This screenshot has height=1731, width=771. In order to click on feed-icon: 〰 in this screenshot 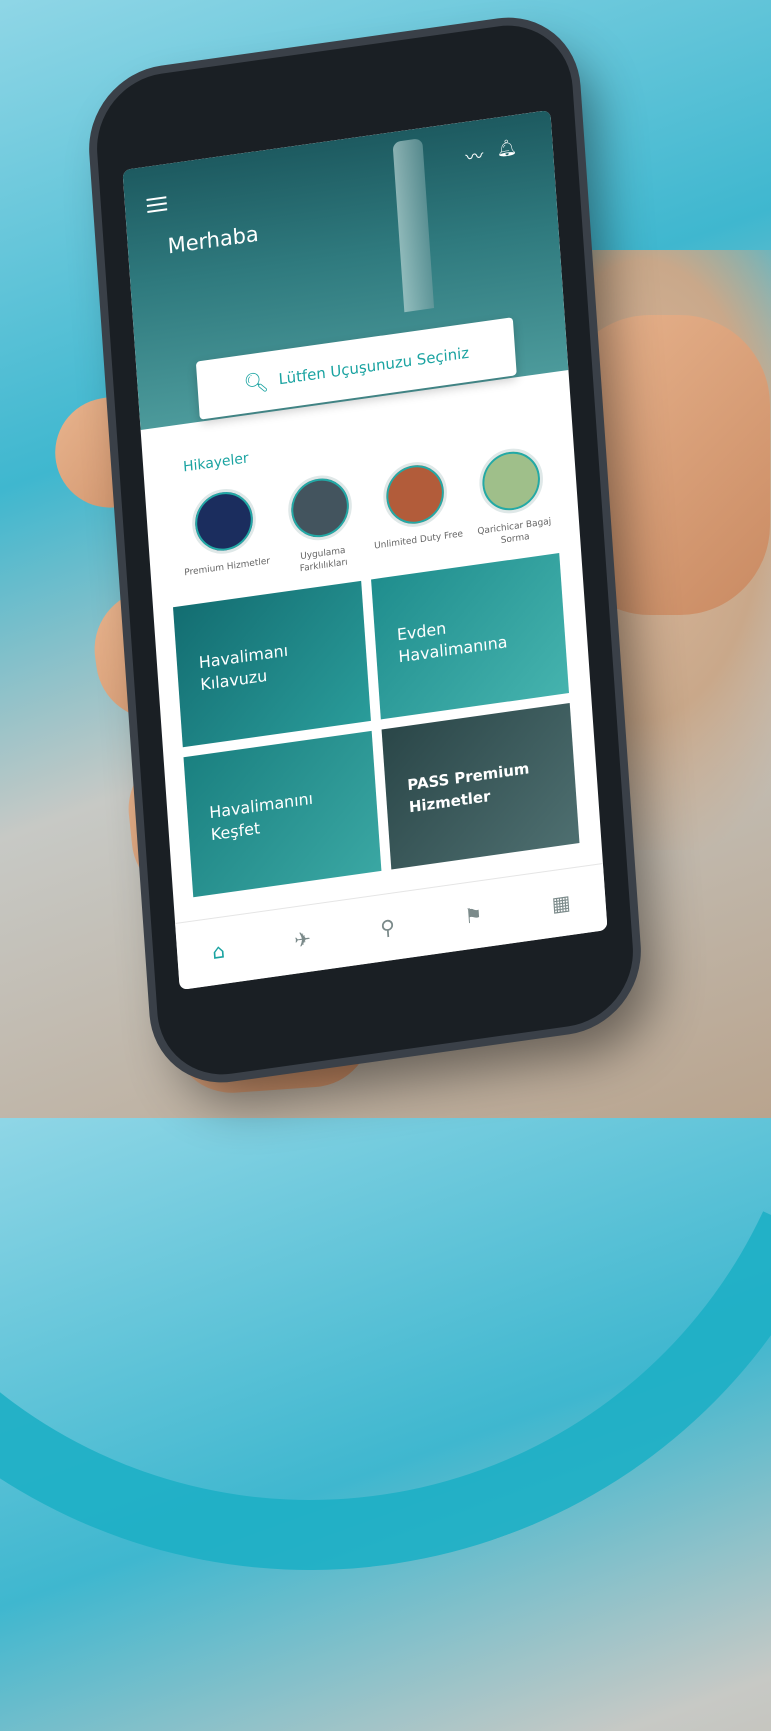, I will do `click(475, 156)`.